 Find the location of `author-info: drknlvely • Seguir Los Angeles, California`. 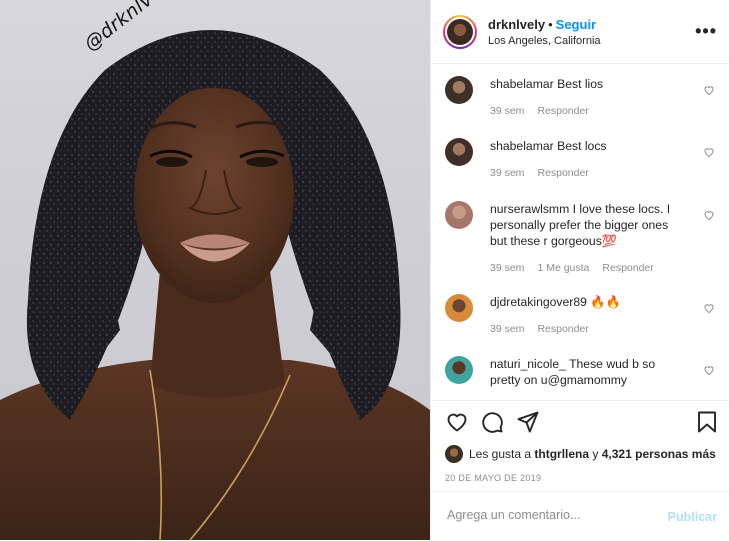

author-info: drknlvely • Seguir Los Angeles, California is located at coordinates (544, 32).